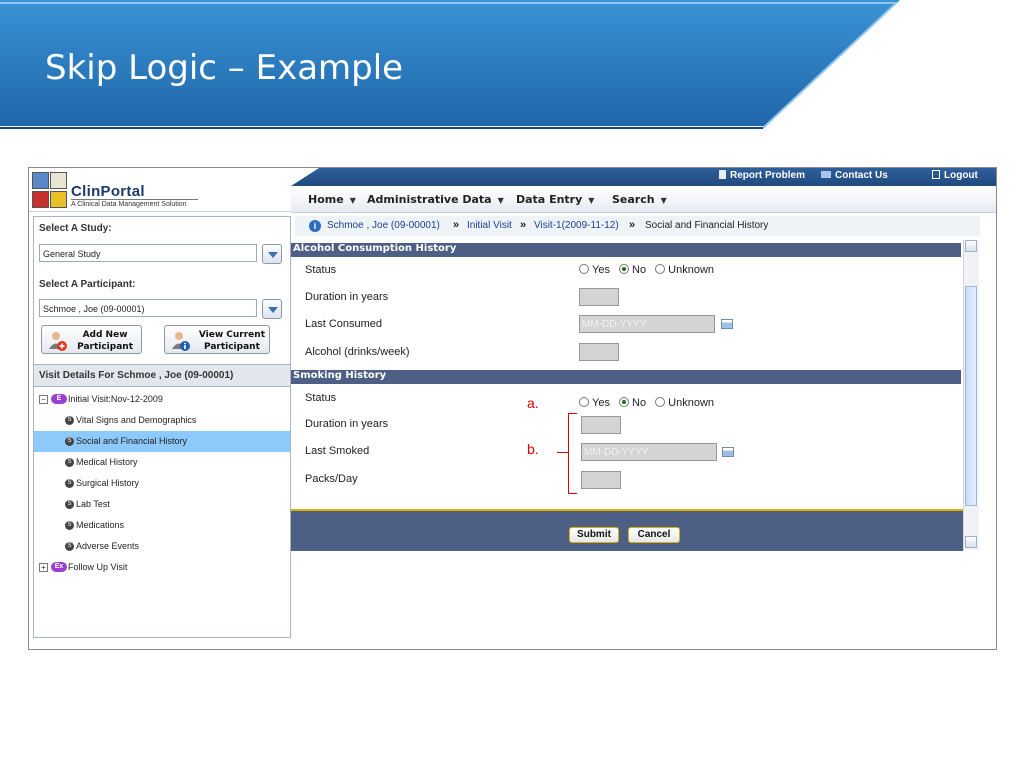 The image size is (1024, 768). I want to click on smoking-section-header: Smoking History, so click(626, 377).